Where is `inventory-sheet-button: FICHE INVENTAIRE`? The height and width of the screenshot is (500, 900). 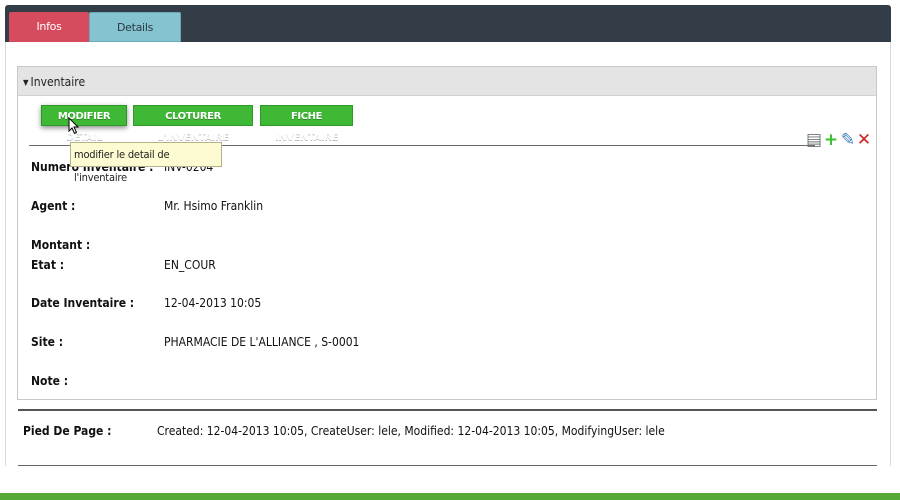
inventory-sheet-button: FICHE INVENTAIRE is located at coordinates (306, 124).